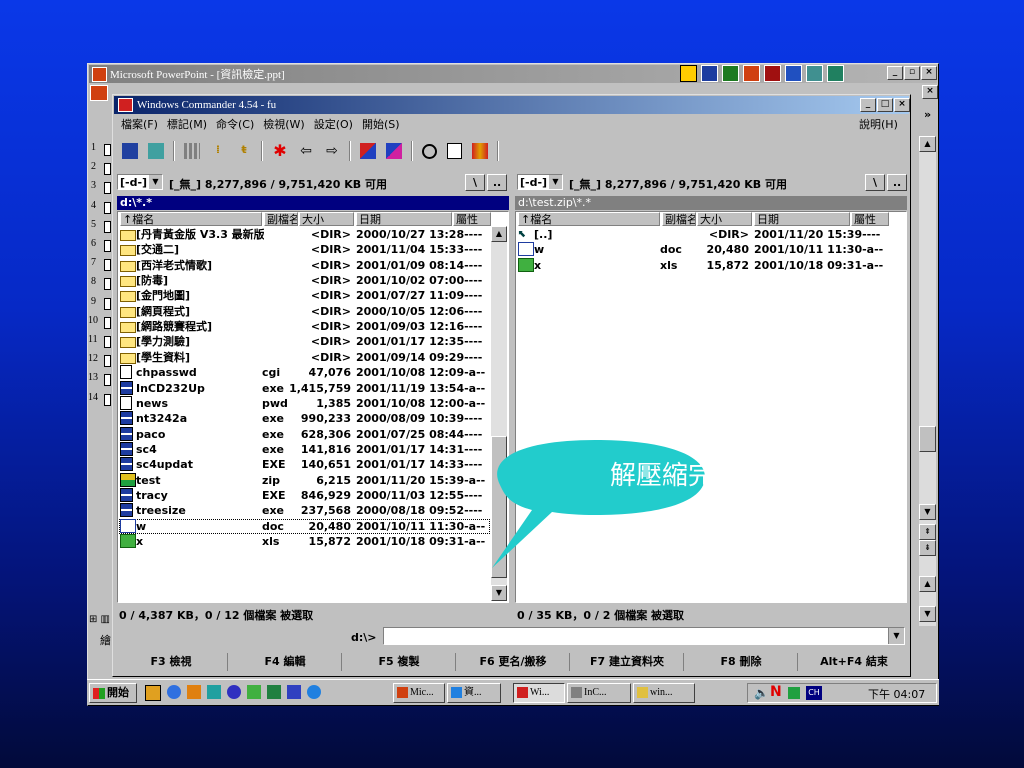 The height and width of the screenshot is (768, 1024). Describe the element at coordinates (927, 512) in the screenshot. I see `scroll-down-icon: ▼` at that location.